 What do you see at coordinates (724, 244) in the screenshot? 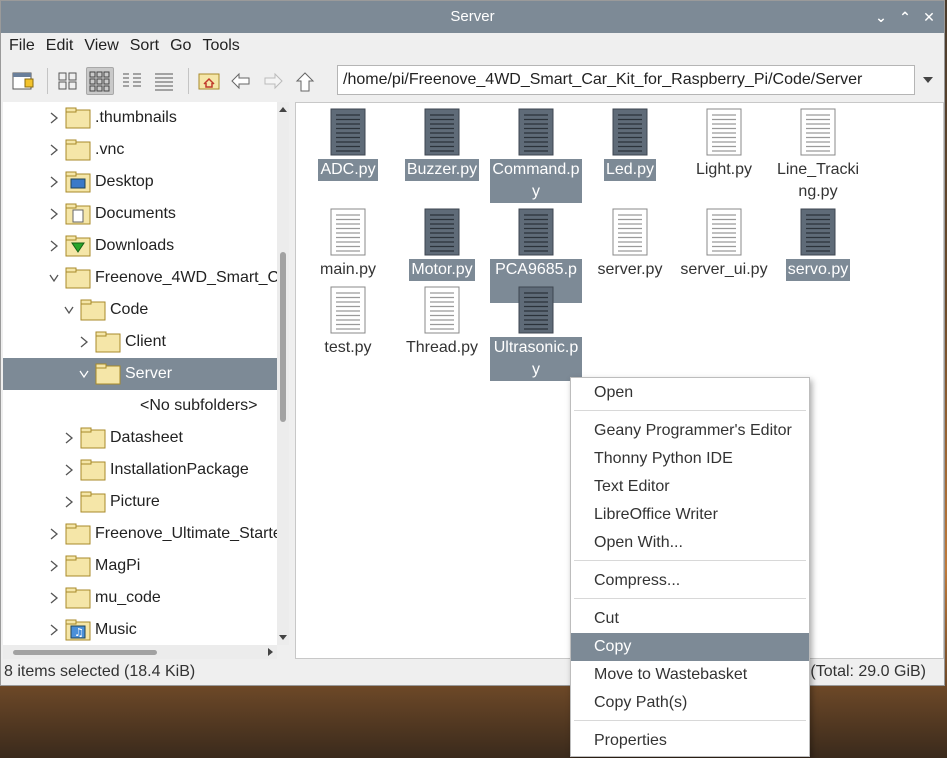
I see `file-item: server_ui.py` at bounding box center [724, 244].